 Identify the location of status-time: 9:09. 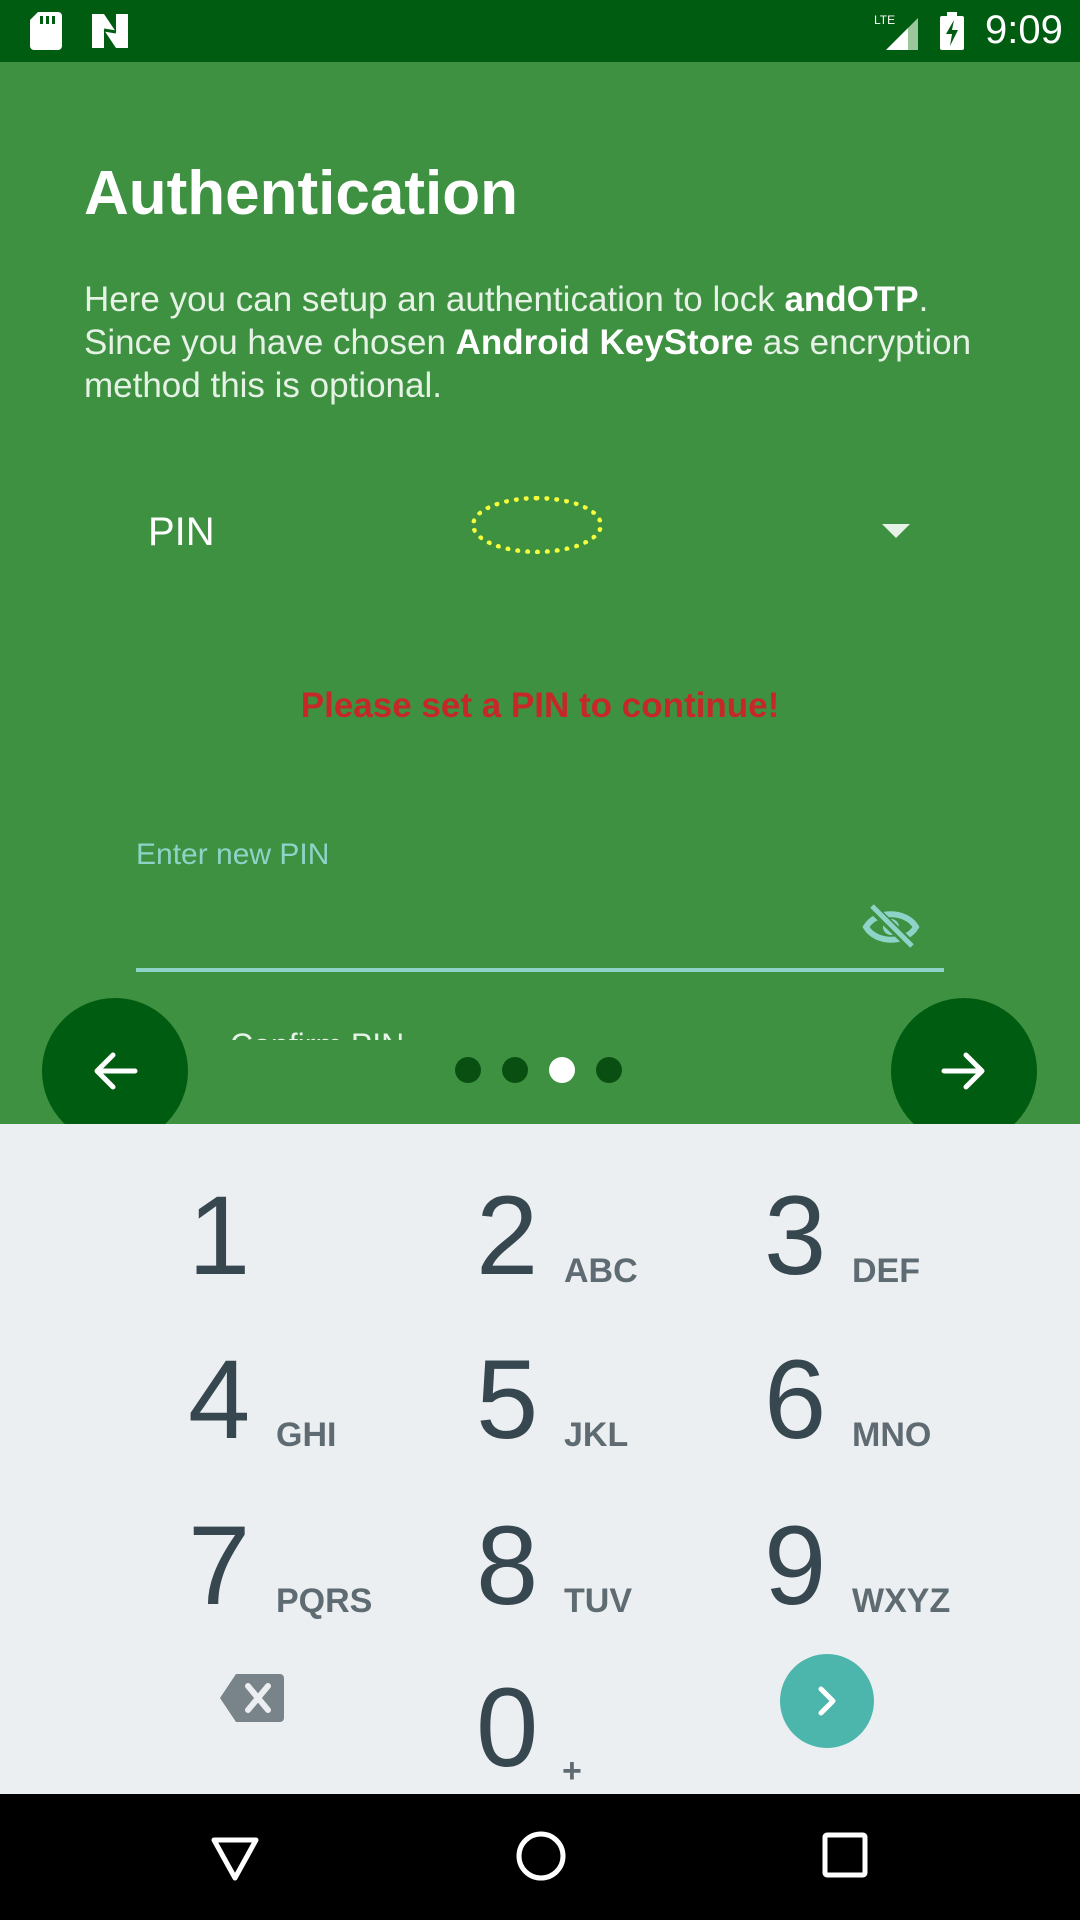
(1024, 30).